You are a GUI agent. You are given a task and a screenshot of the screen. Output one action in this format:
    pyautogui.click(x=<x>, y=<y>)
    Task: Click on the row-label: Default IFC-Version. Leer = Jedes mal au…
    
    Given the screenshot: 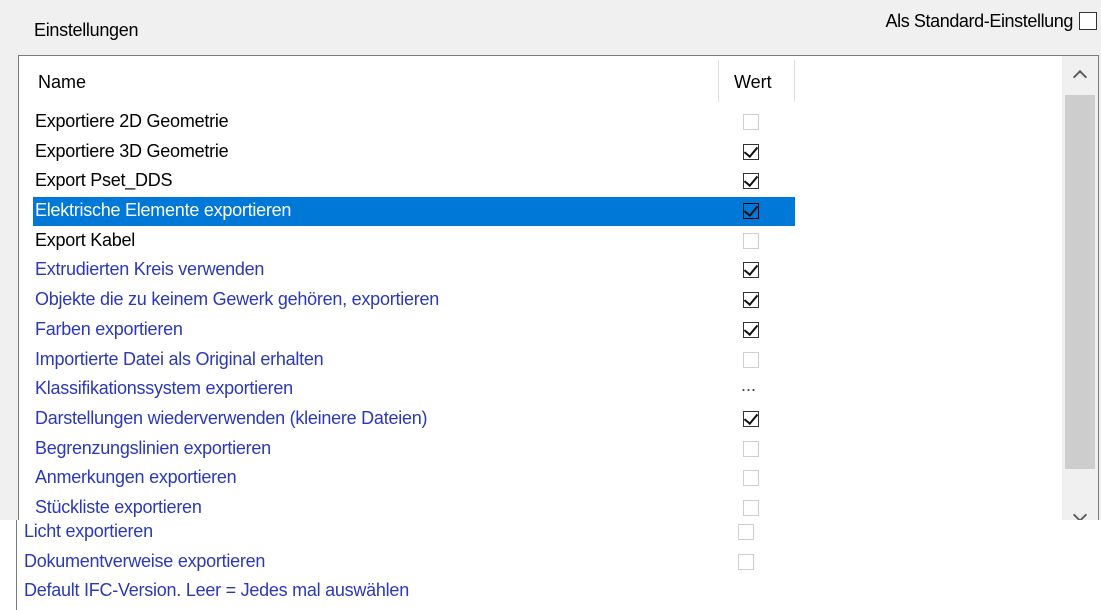 What is the action you would take?
    pyautogui.click(x=216, y=590)
    